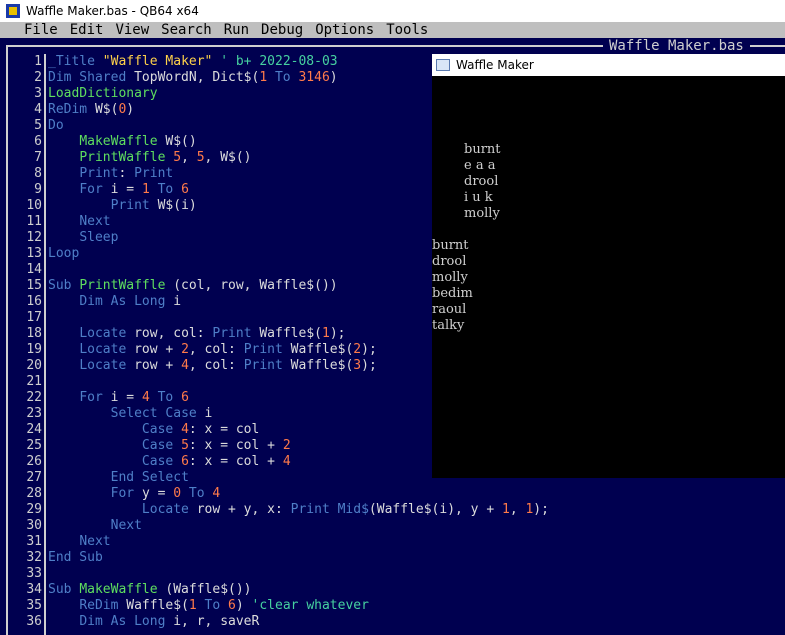 The image size is (785, 635). What do you see at coordinates (34, 493) in the screenshot?
I see `line-number: 28` at bounding box center [34, 493].